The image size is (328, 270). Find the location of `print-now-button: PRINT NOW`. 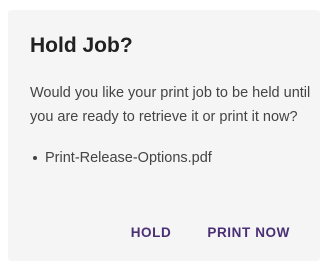

print-now-button: PRINT NOW is located at coordinates (248, 232).